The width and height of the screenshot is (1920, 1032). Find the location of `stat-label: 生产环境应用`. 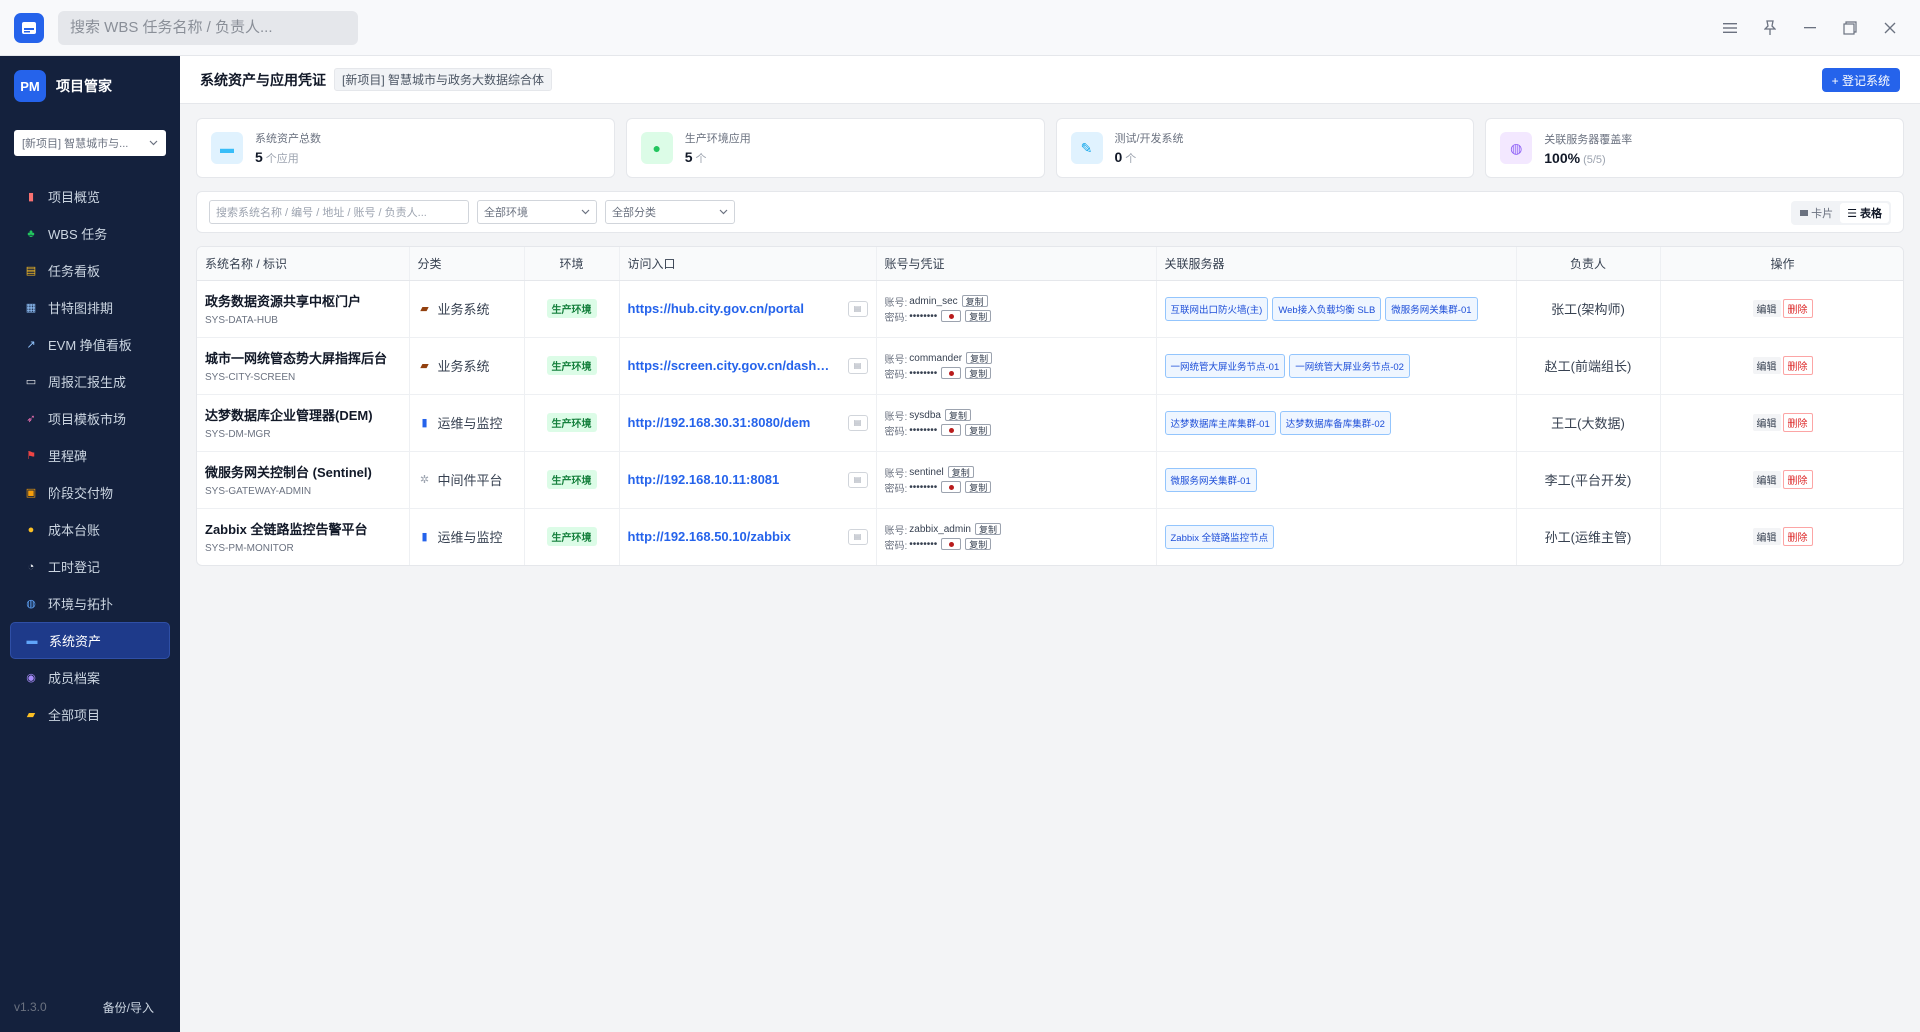

stat-label: 生产环境应用 is located at coordinates (717, 139).